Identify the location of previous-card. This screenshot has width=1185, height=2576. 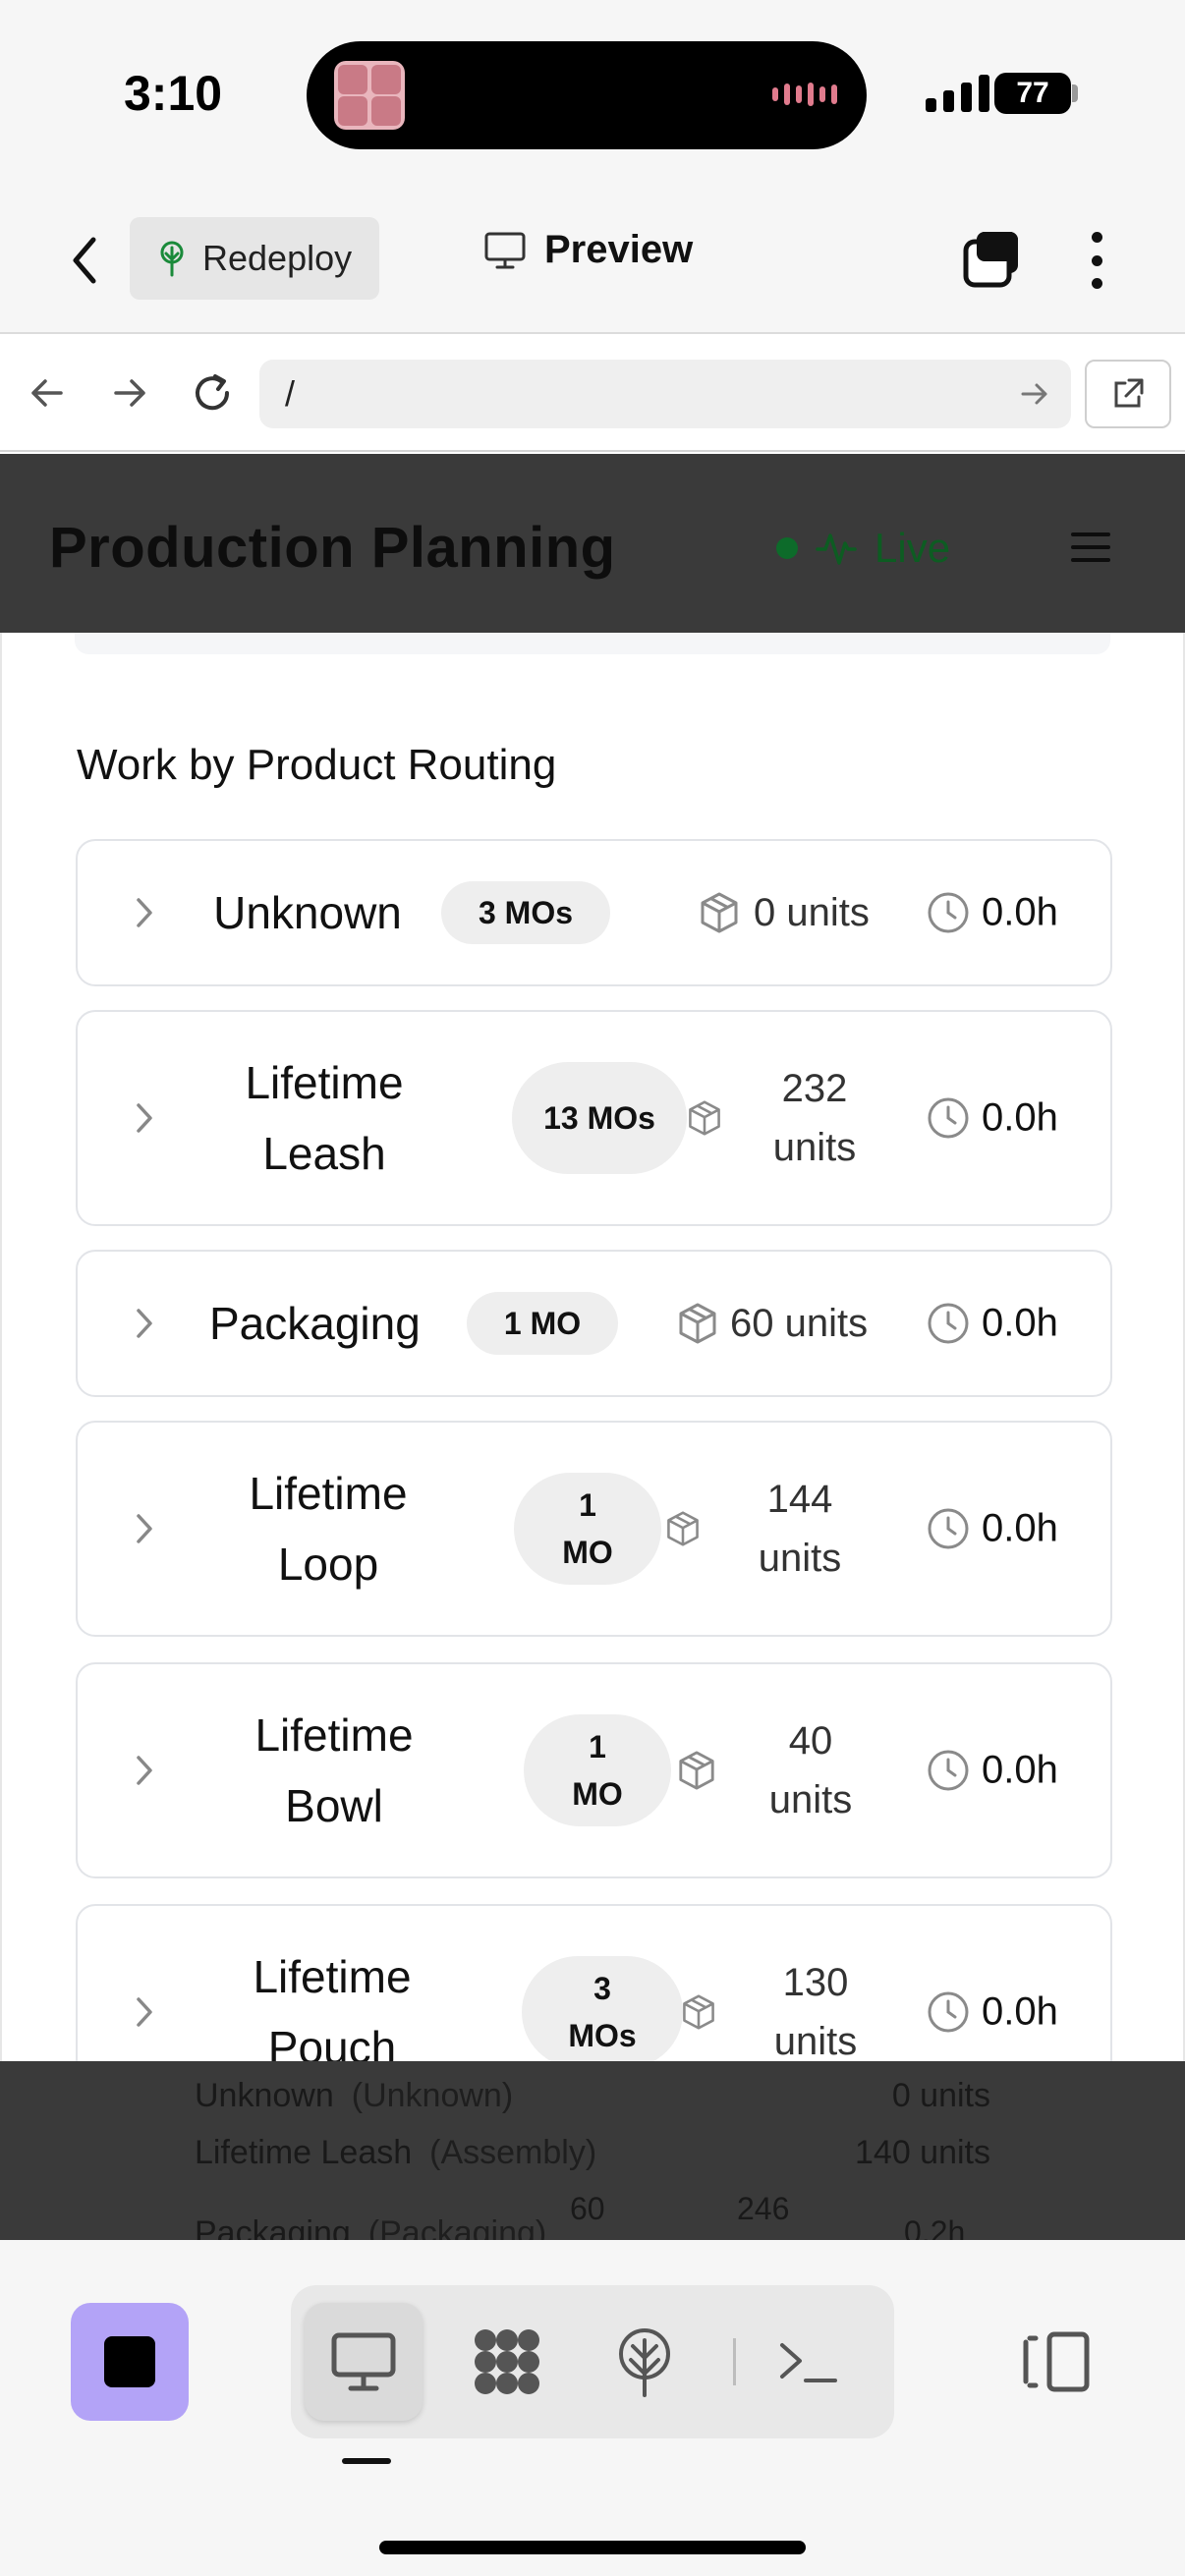
(592, 643).